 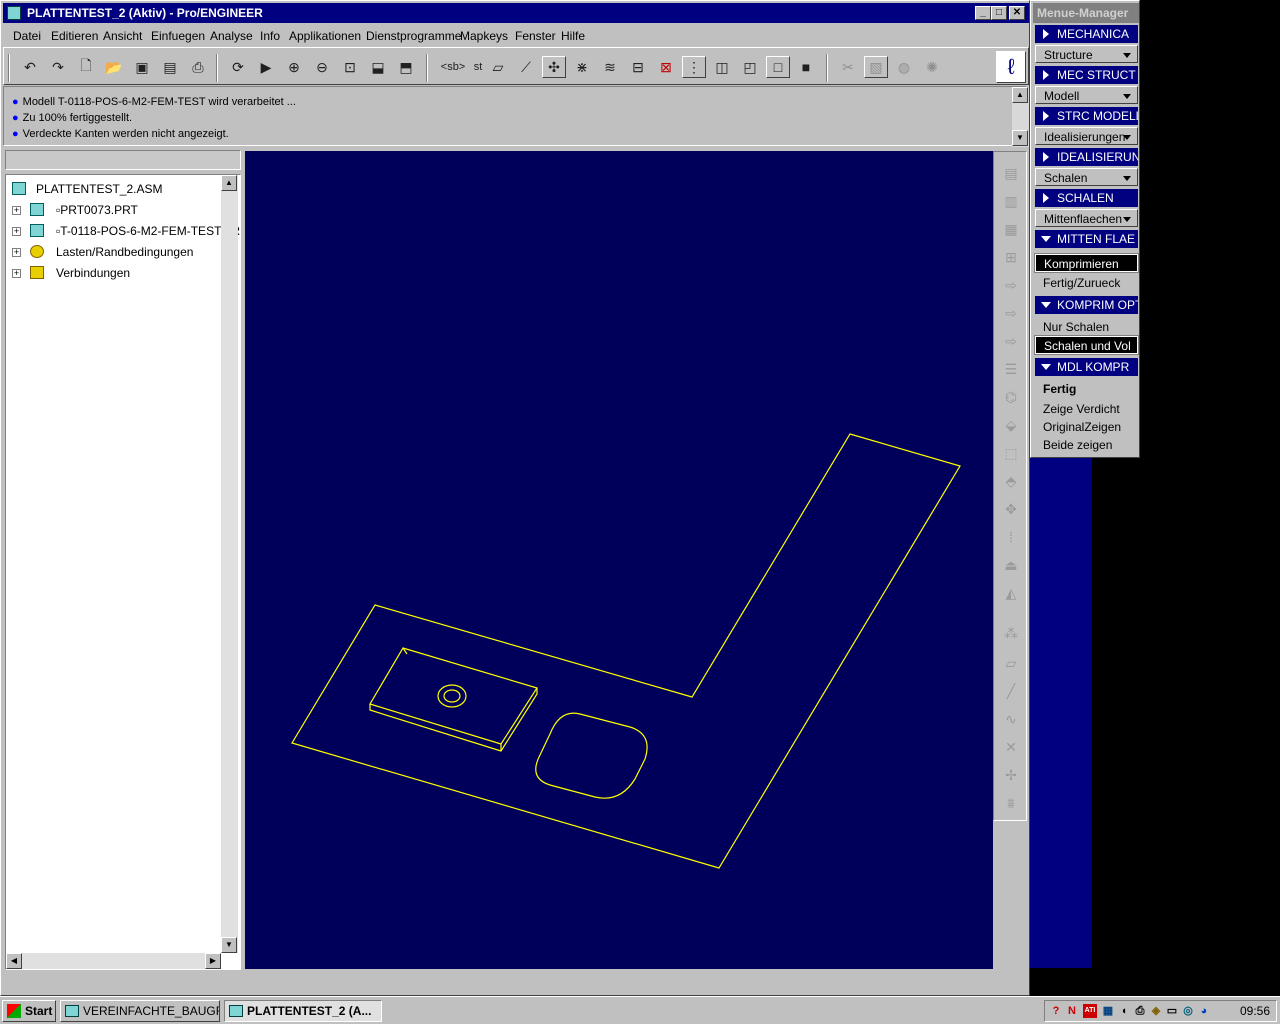 What do you see at coordinates (1011, 775) in the screenshot?
I see `coord-sys-icon: ✢` at bounding box center [1011, 775].